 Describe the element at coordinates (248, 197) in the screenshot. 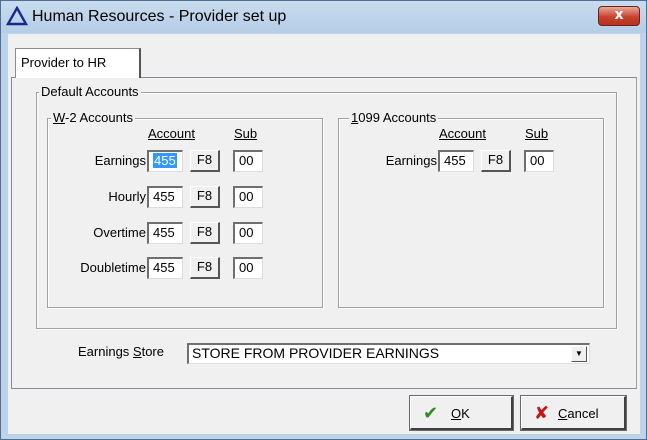

I see `w2-hourly-sub-input: 00` at that location.